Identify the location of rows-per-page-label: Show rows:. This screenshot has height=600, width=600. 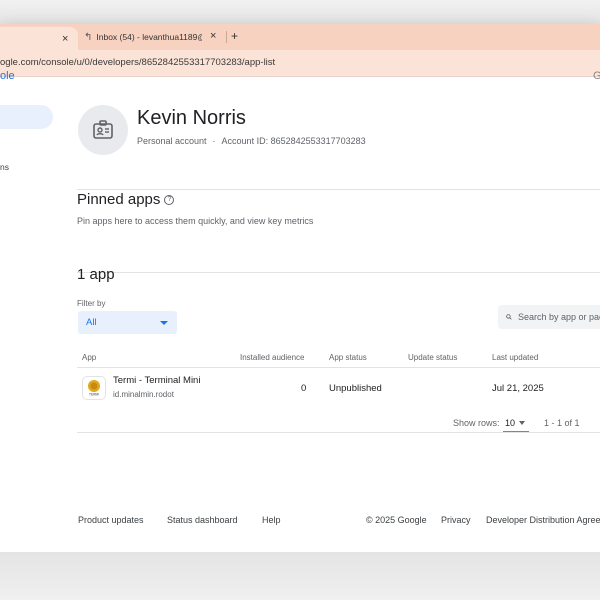
(476, 423).